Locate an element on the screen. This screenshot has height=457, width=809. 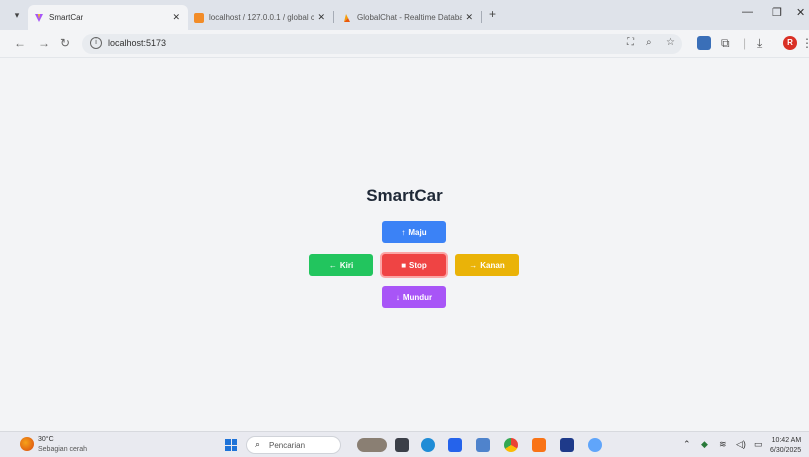
phpmyadmin-favicon-icon is located at coordinates (199, 17).